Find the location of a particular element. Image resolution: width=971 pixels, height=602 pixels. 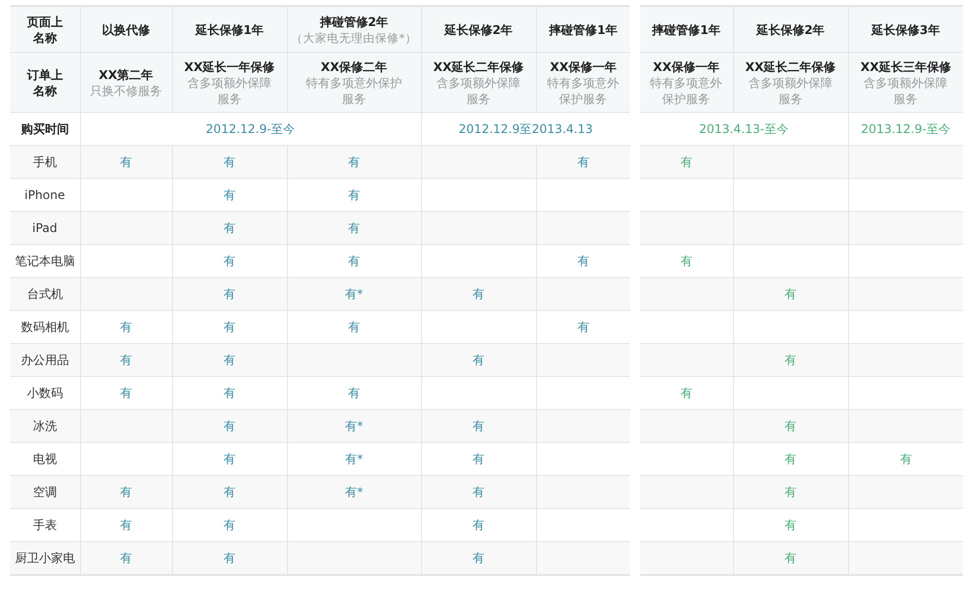

order-name: XX保修二年 is located at coordinates (354, 66).